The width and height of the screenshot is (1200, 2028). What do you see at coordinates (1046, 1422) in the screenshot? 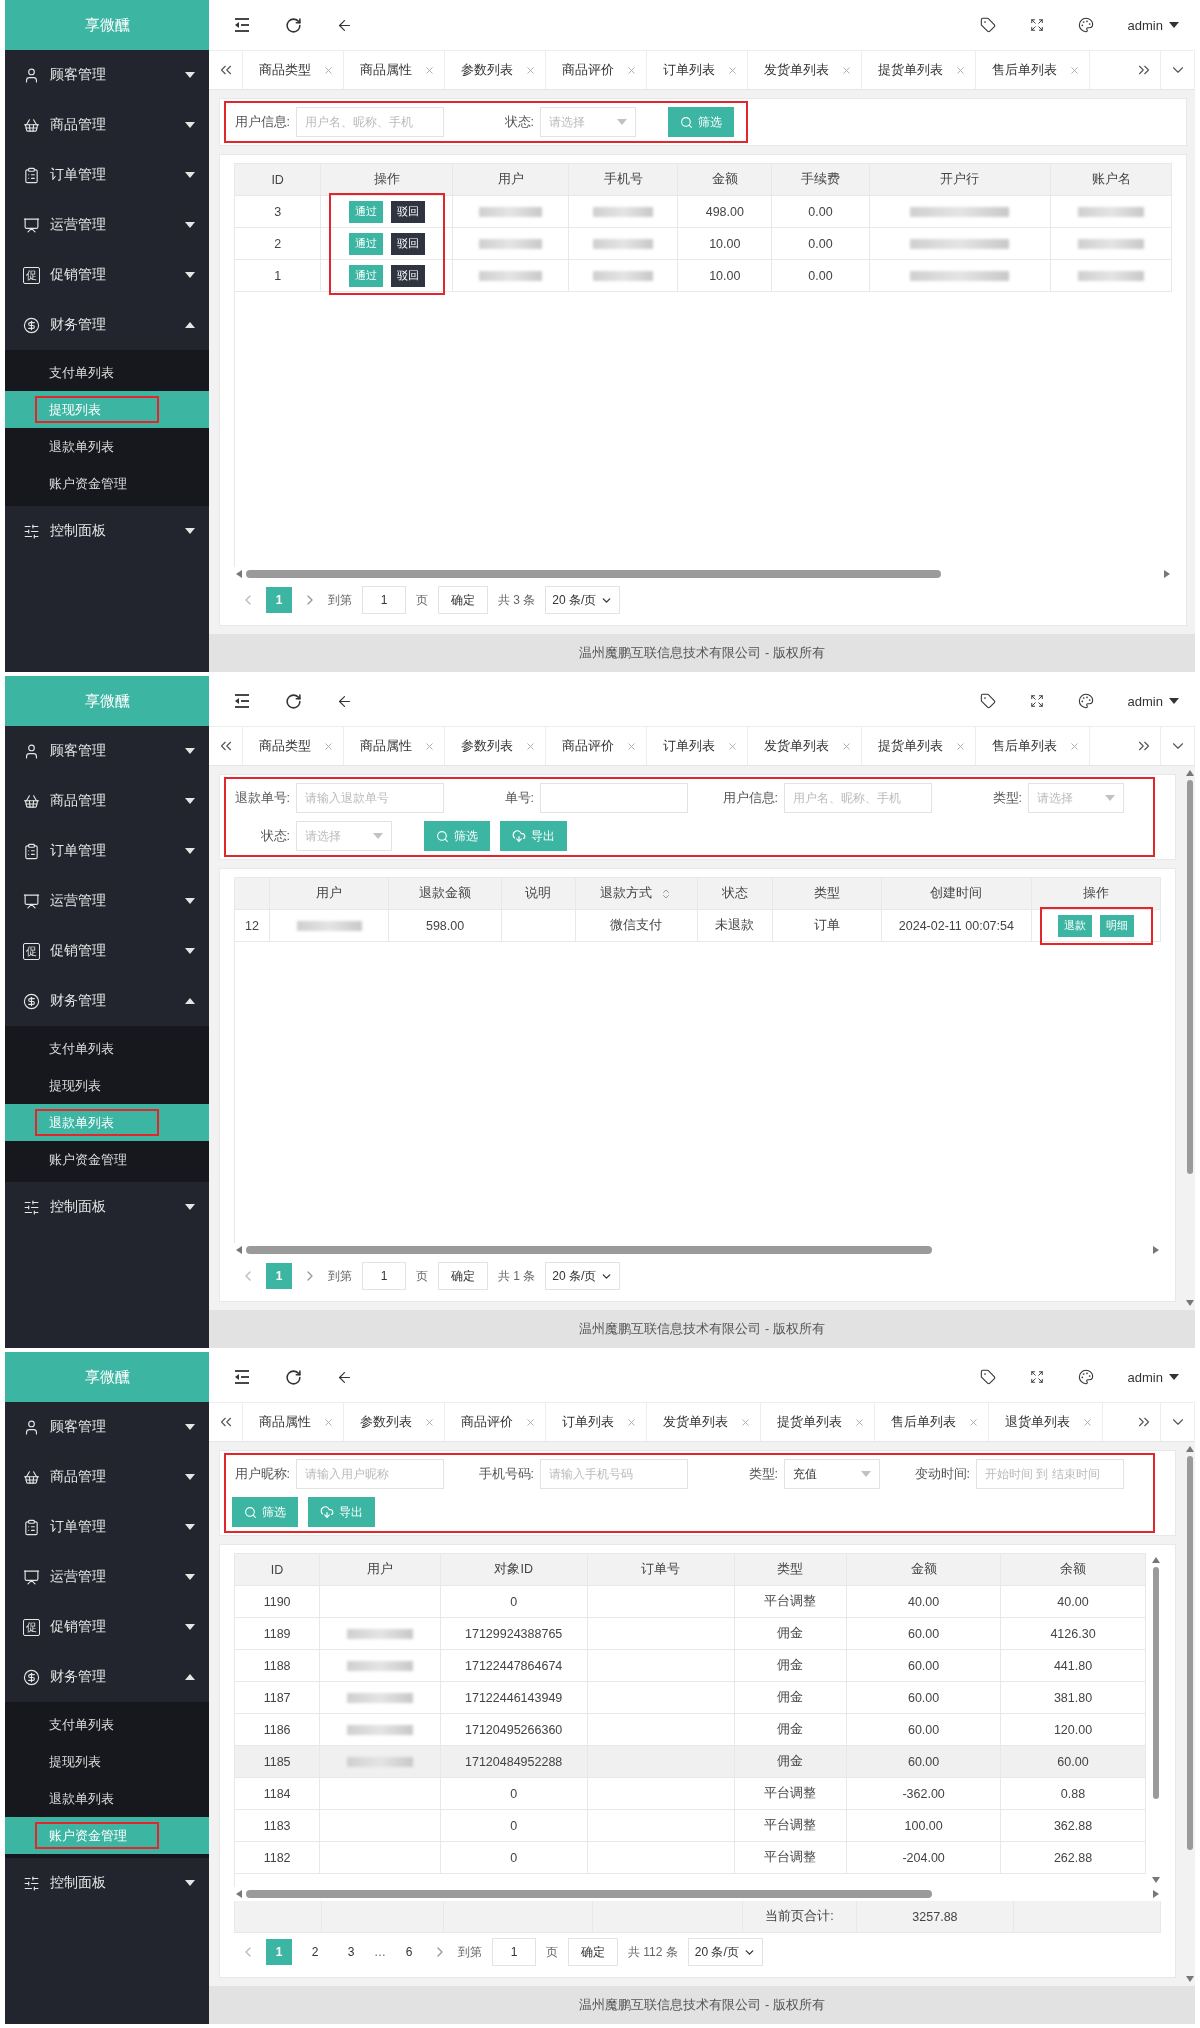
I see `tab: 退货单列表` at bounding box center [1046, 1422].